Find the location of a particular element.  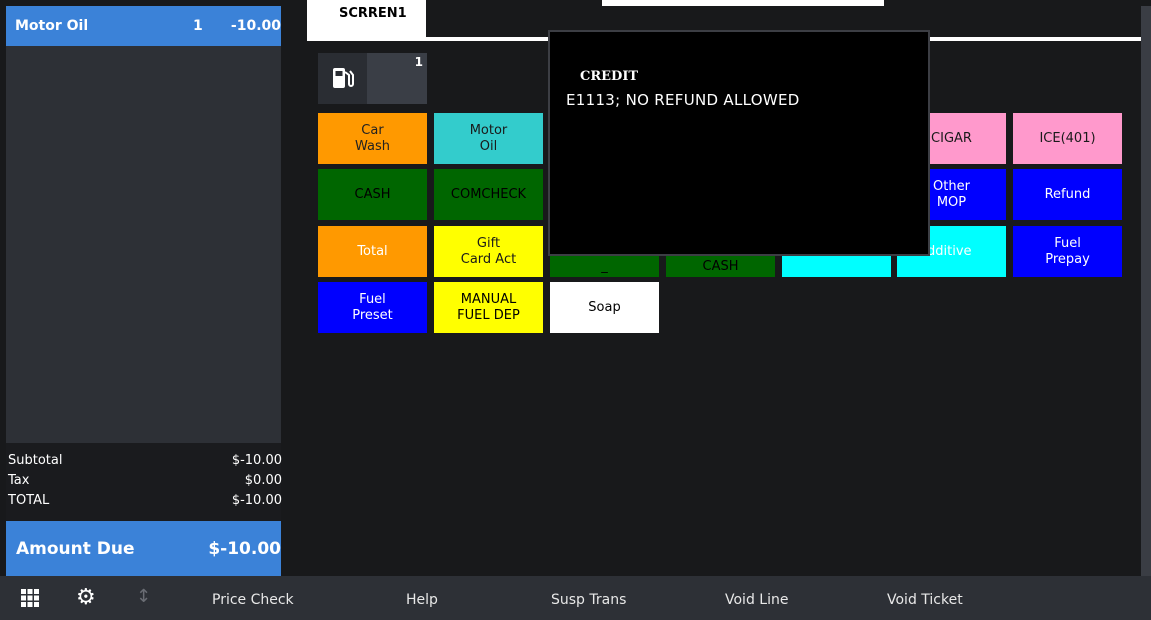

tax-label: Tax is located at coordinates (19, 480).